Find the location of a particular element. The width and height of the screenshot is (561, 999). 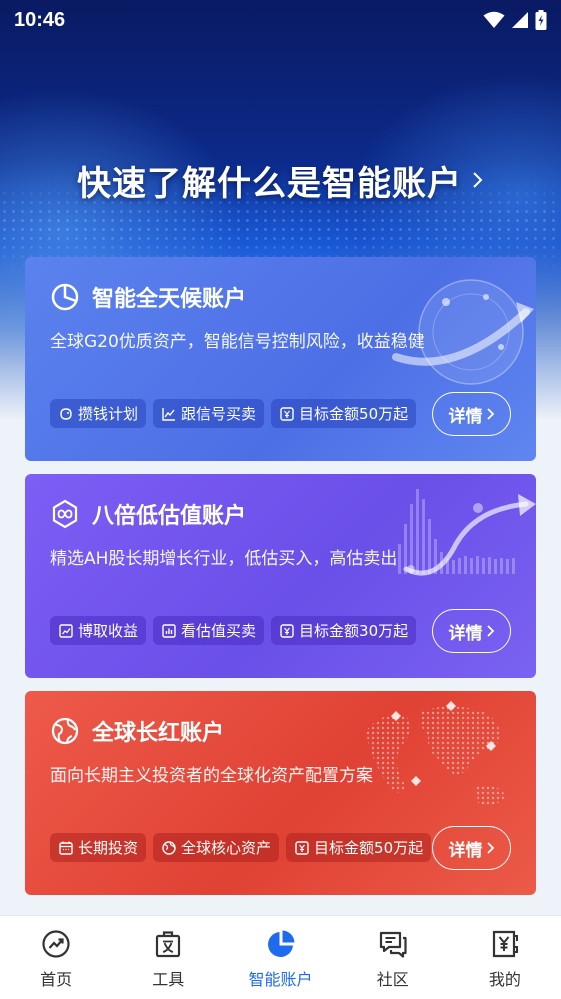

card-tags: 攒钱计划 跟信号买卖 目标金额50万起 is located at coordinates (233, 413).